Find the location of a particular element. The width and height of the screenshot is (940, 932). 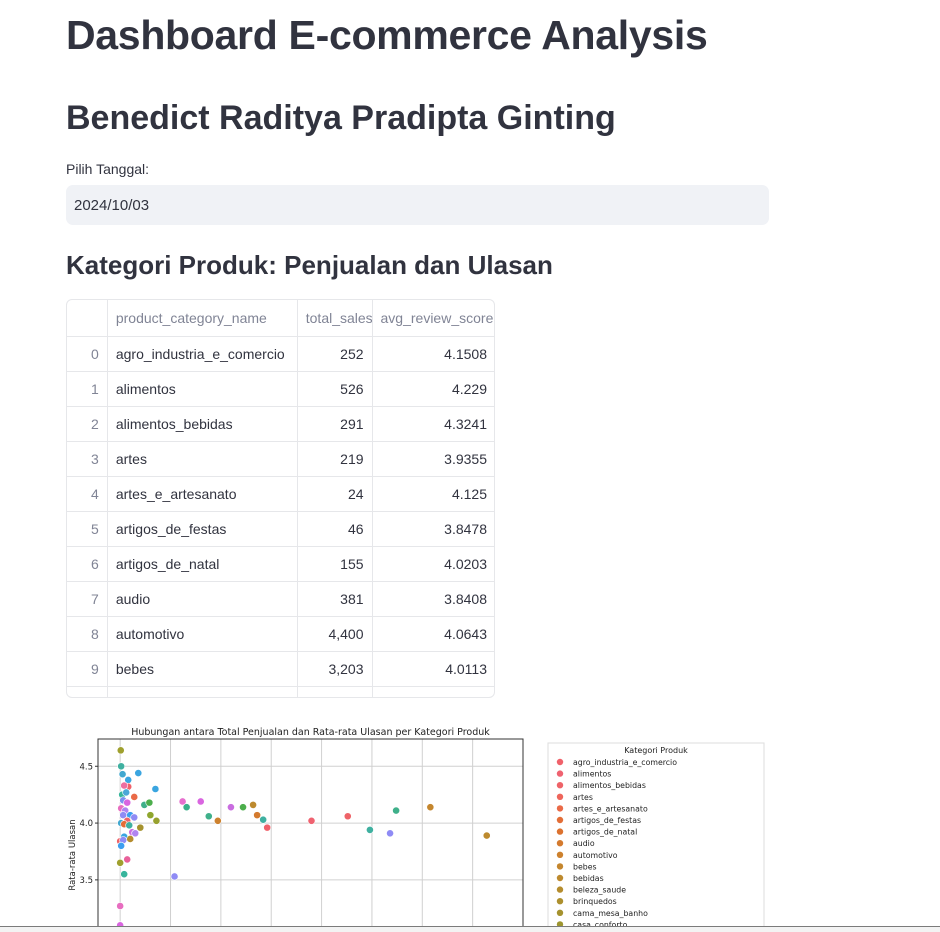

total-sales-cell: 219 is located at coordinates (335, 459).